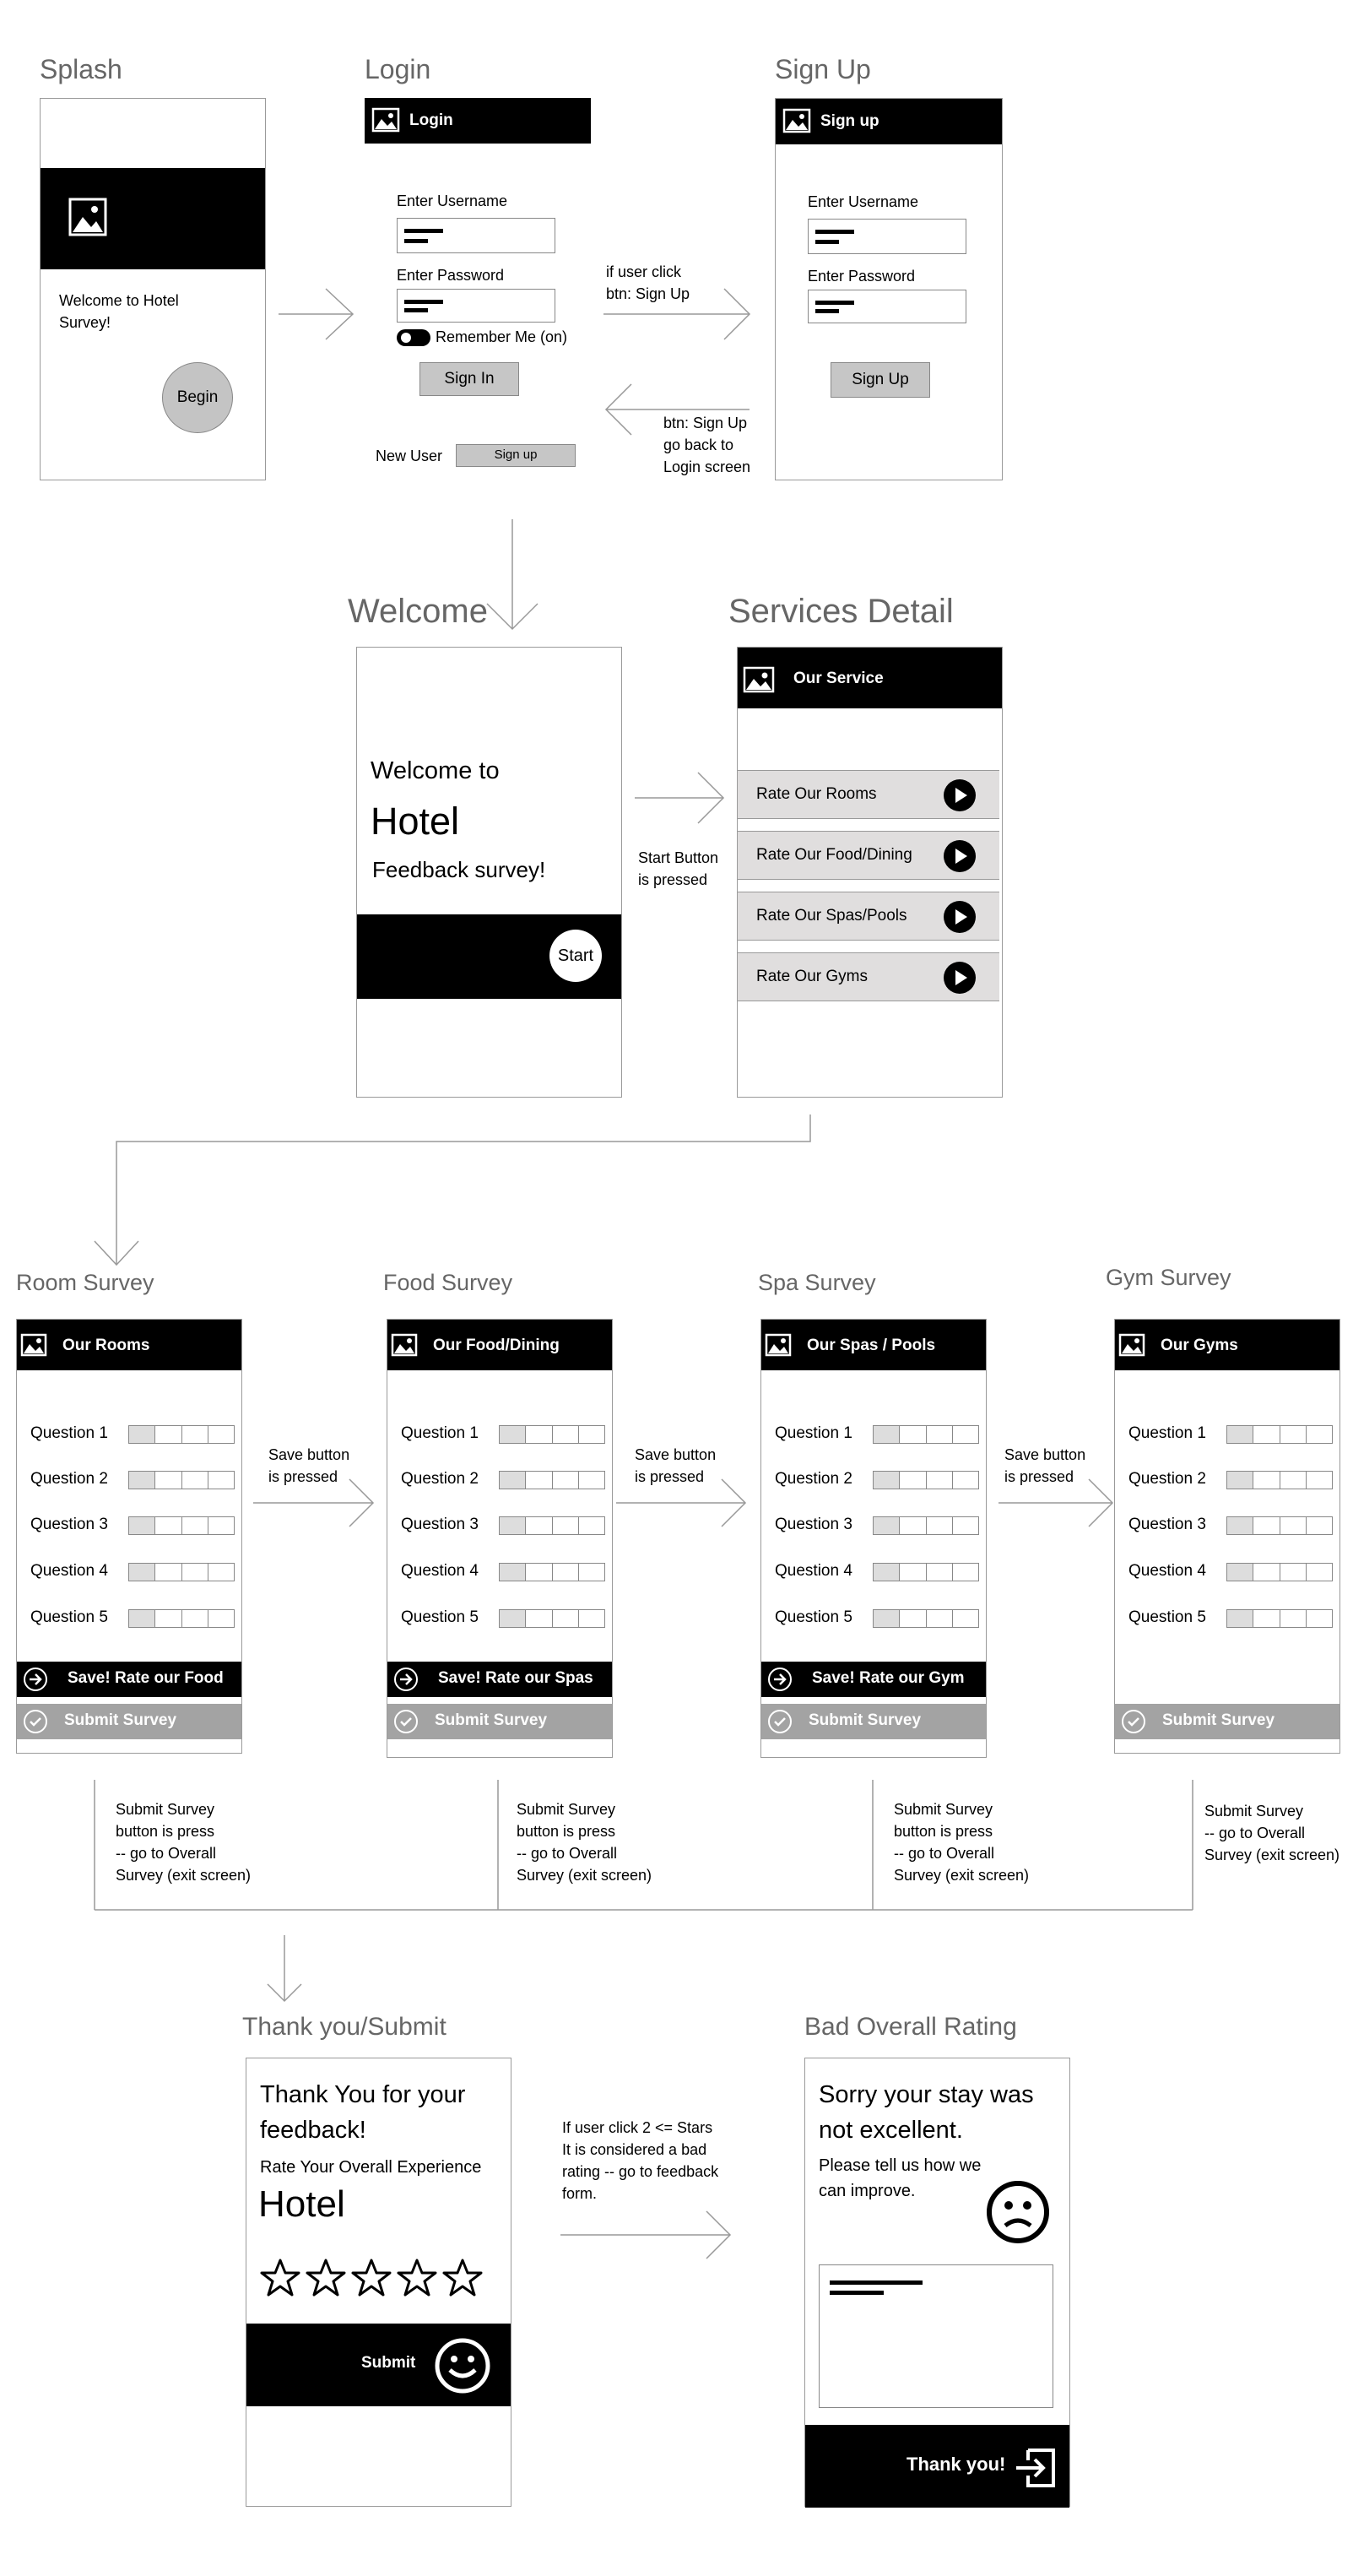  Describe the element at coordinates (816, 794) in the screenshot. I see `service-item-label: Rate Our Rooms` at that location.